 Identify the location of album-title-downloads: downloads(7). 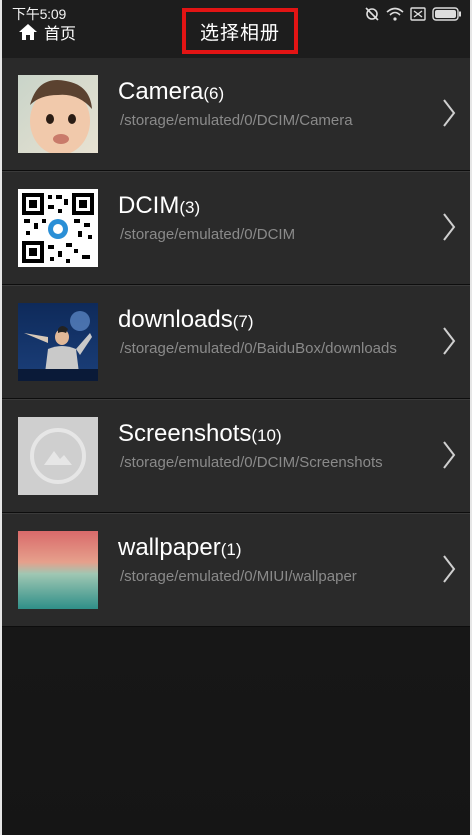
(186, 320).